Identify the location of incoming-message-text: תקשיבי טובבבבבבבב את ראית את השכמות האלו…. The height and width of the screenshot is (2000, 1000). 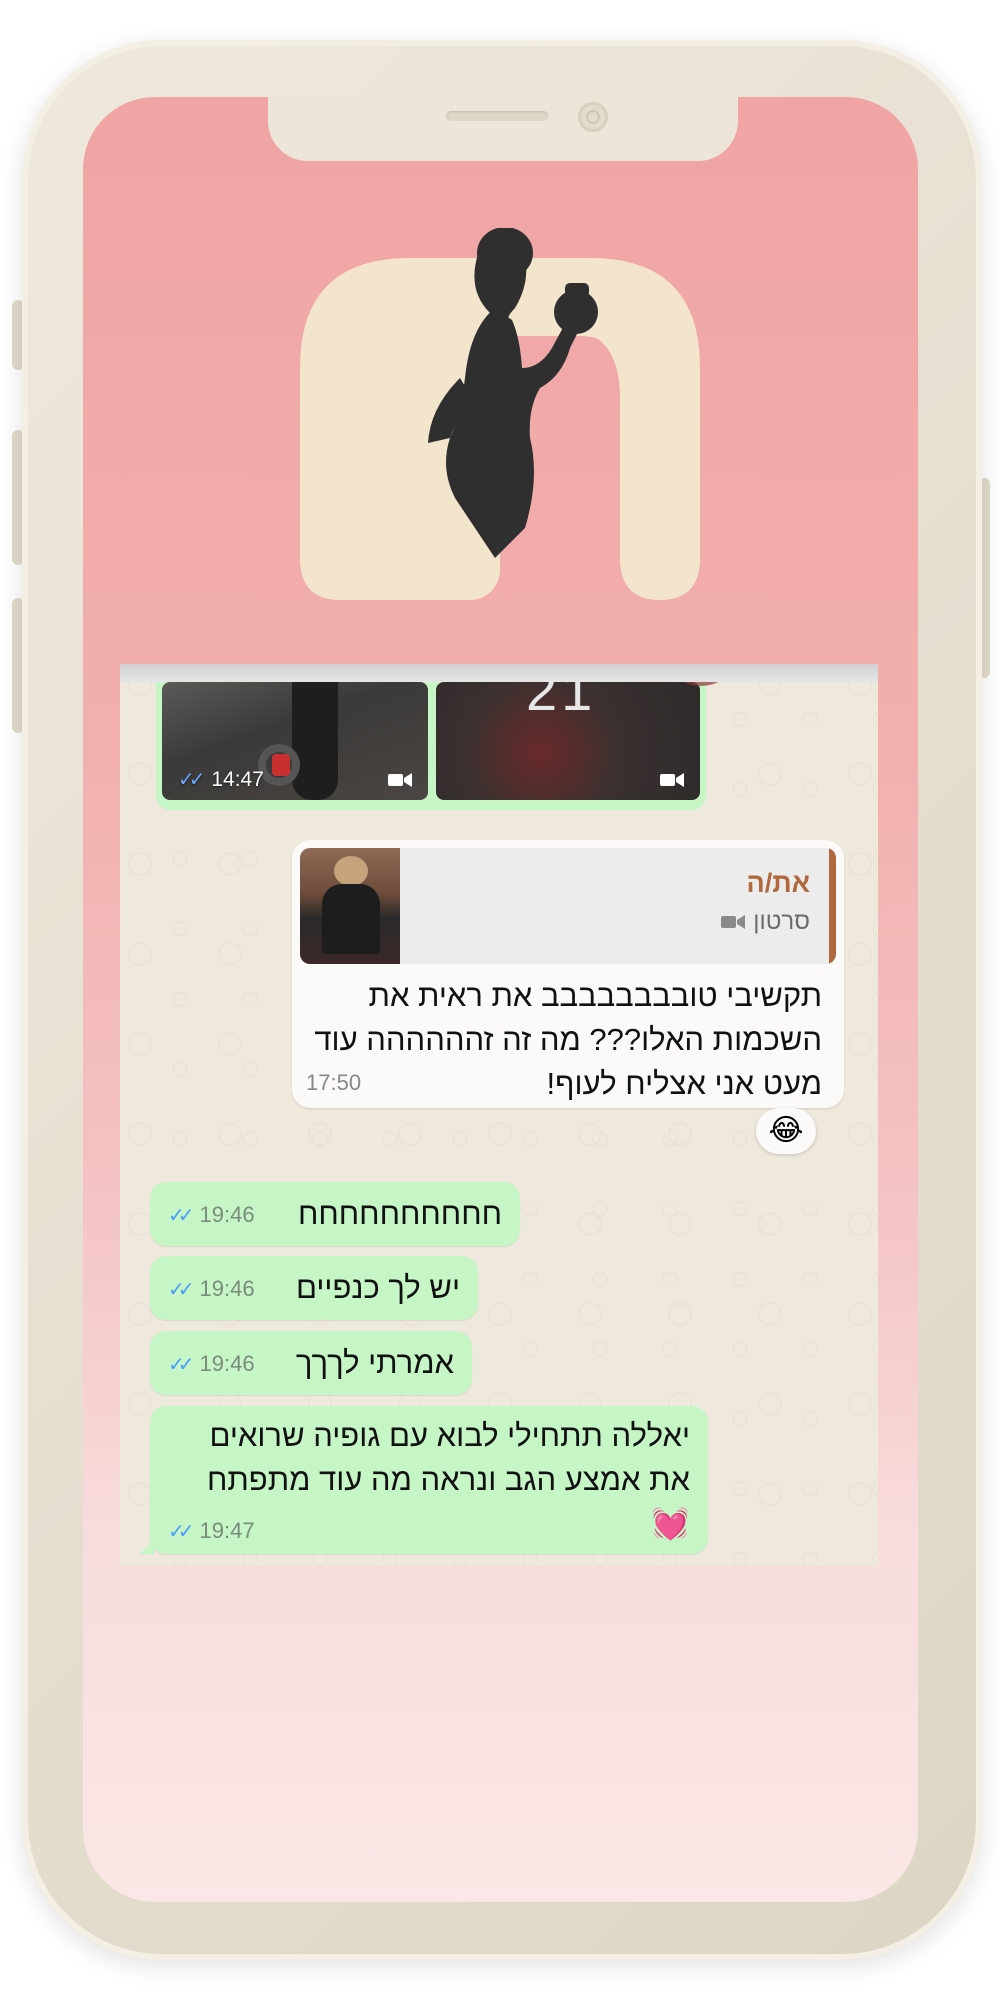
(562, 1040).